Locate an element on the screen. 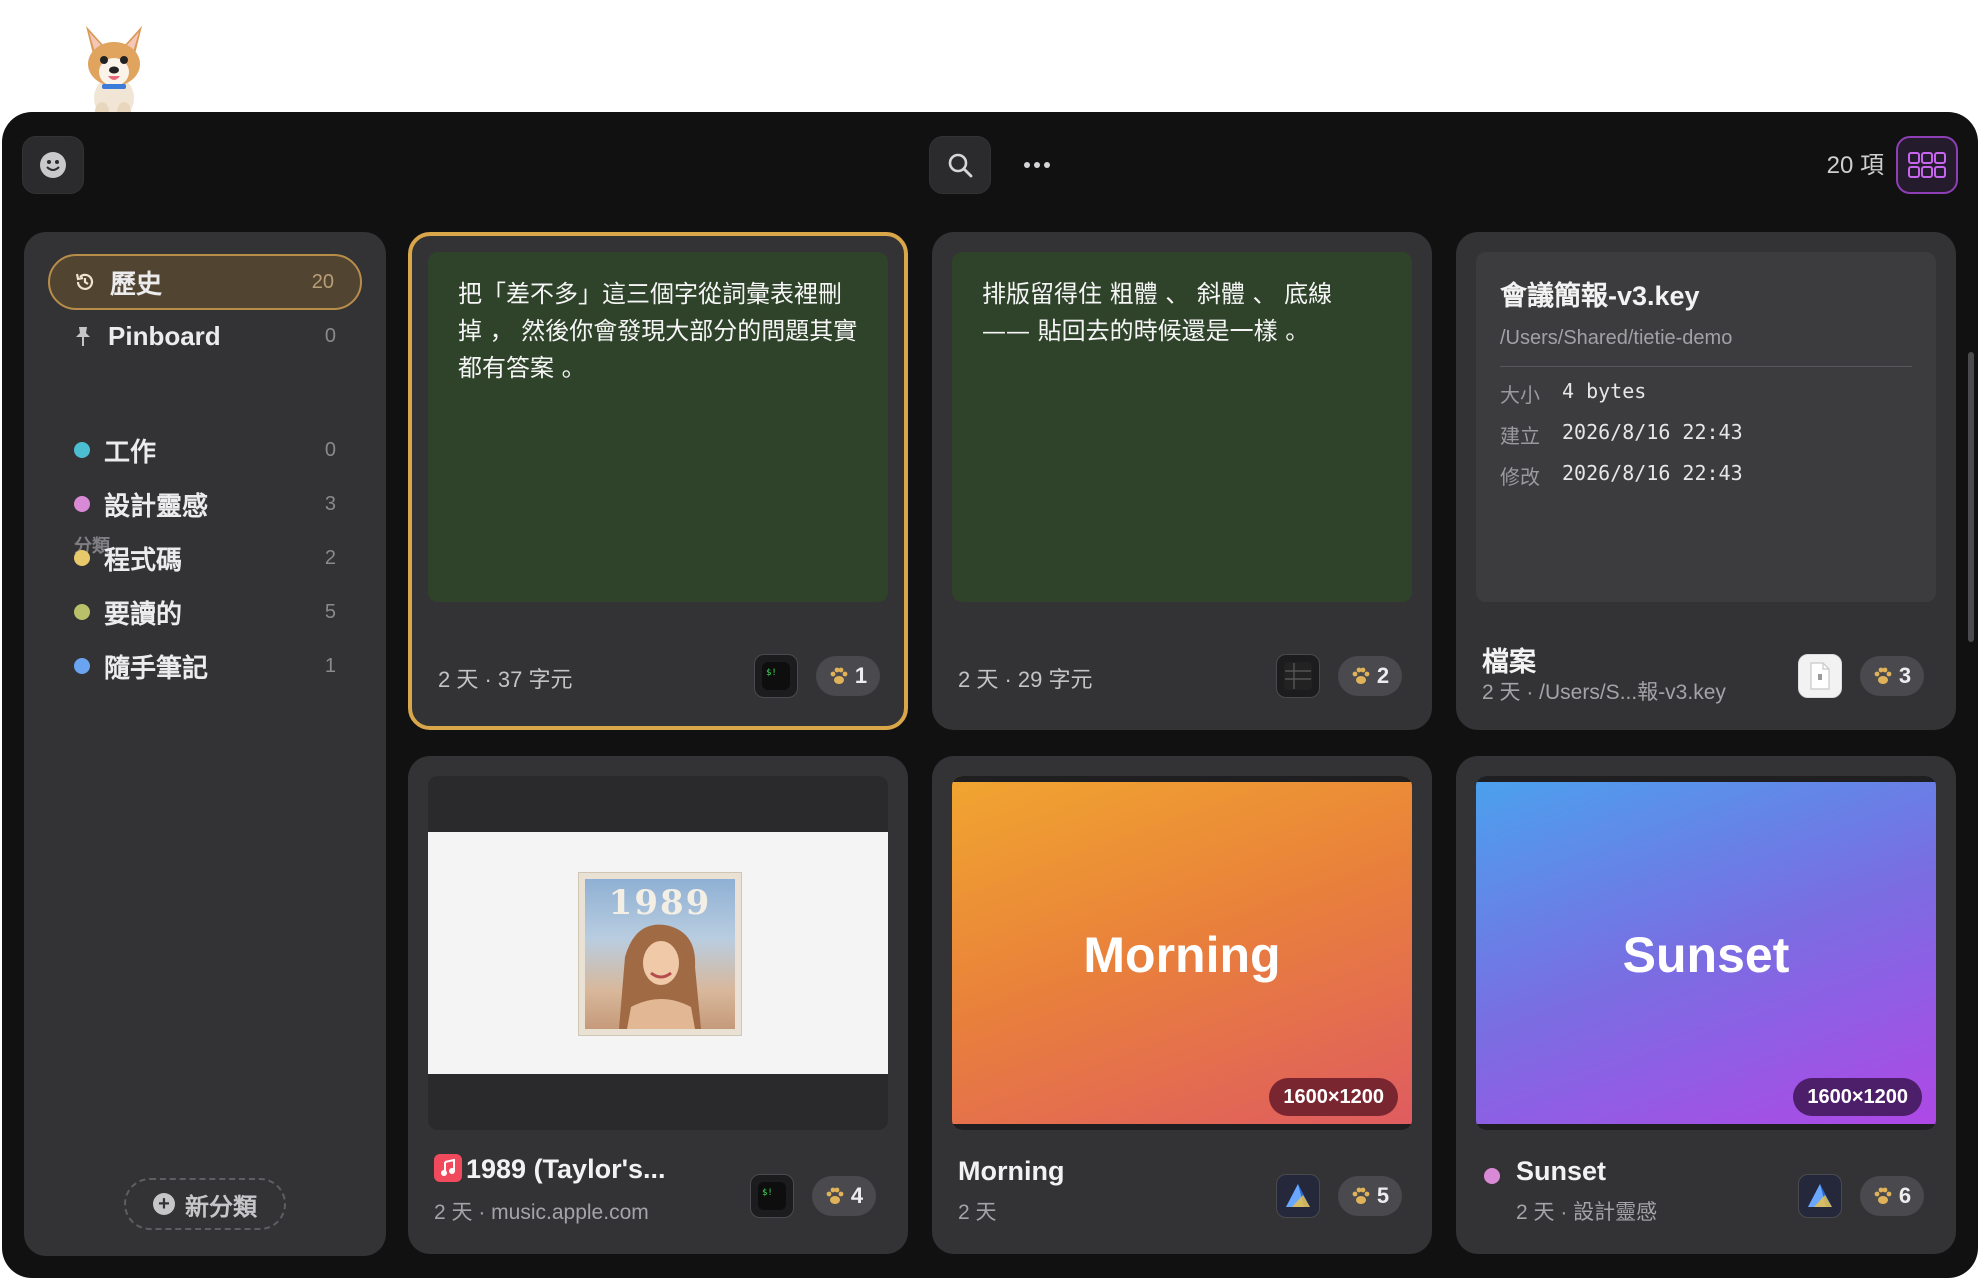  card-title: Morning is located at coordinates (1011, 1171).